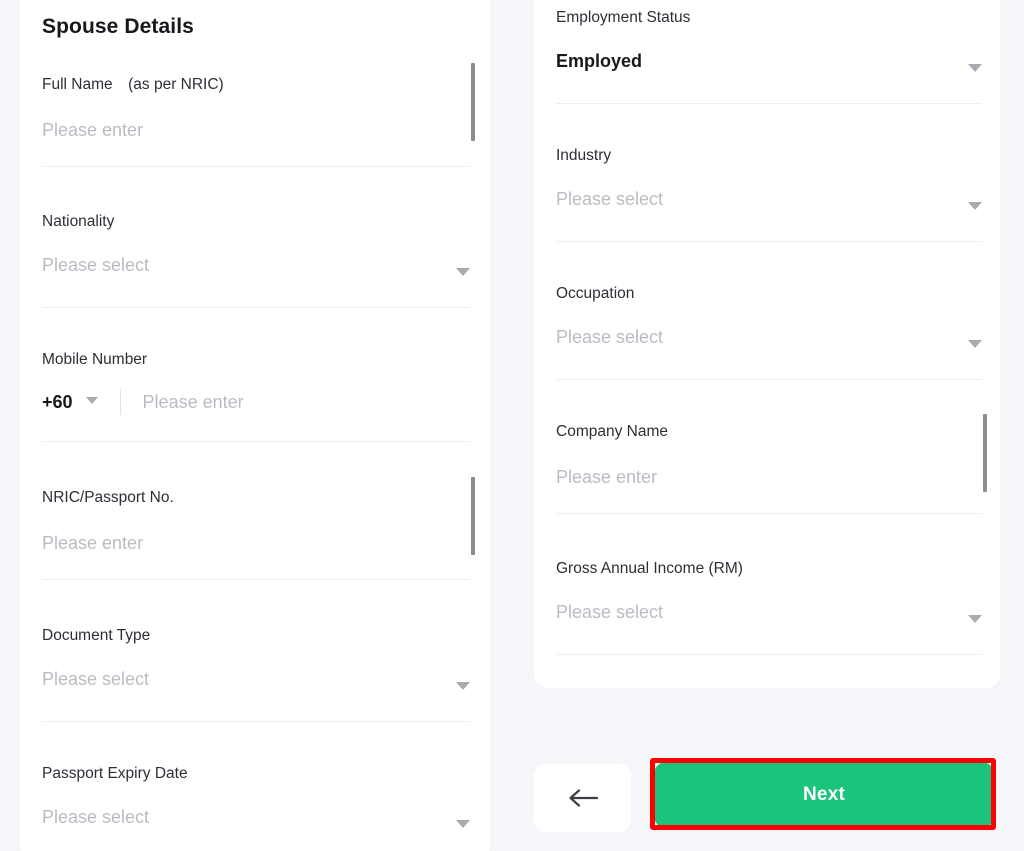 The width and height of the screenshot is (1024, 851). I want to click on next-button-label: Next, so click(824, 794).